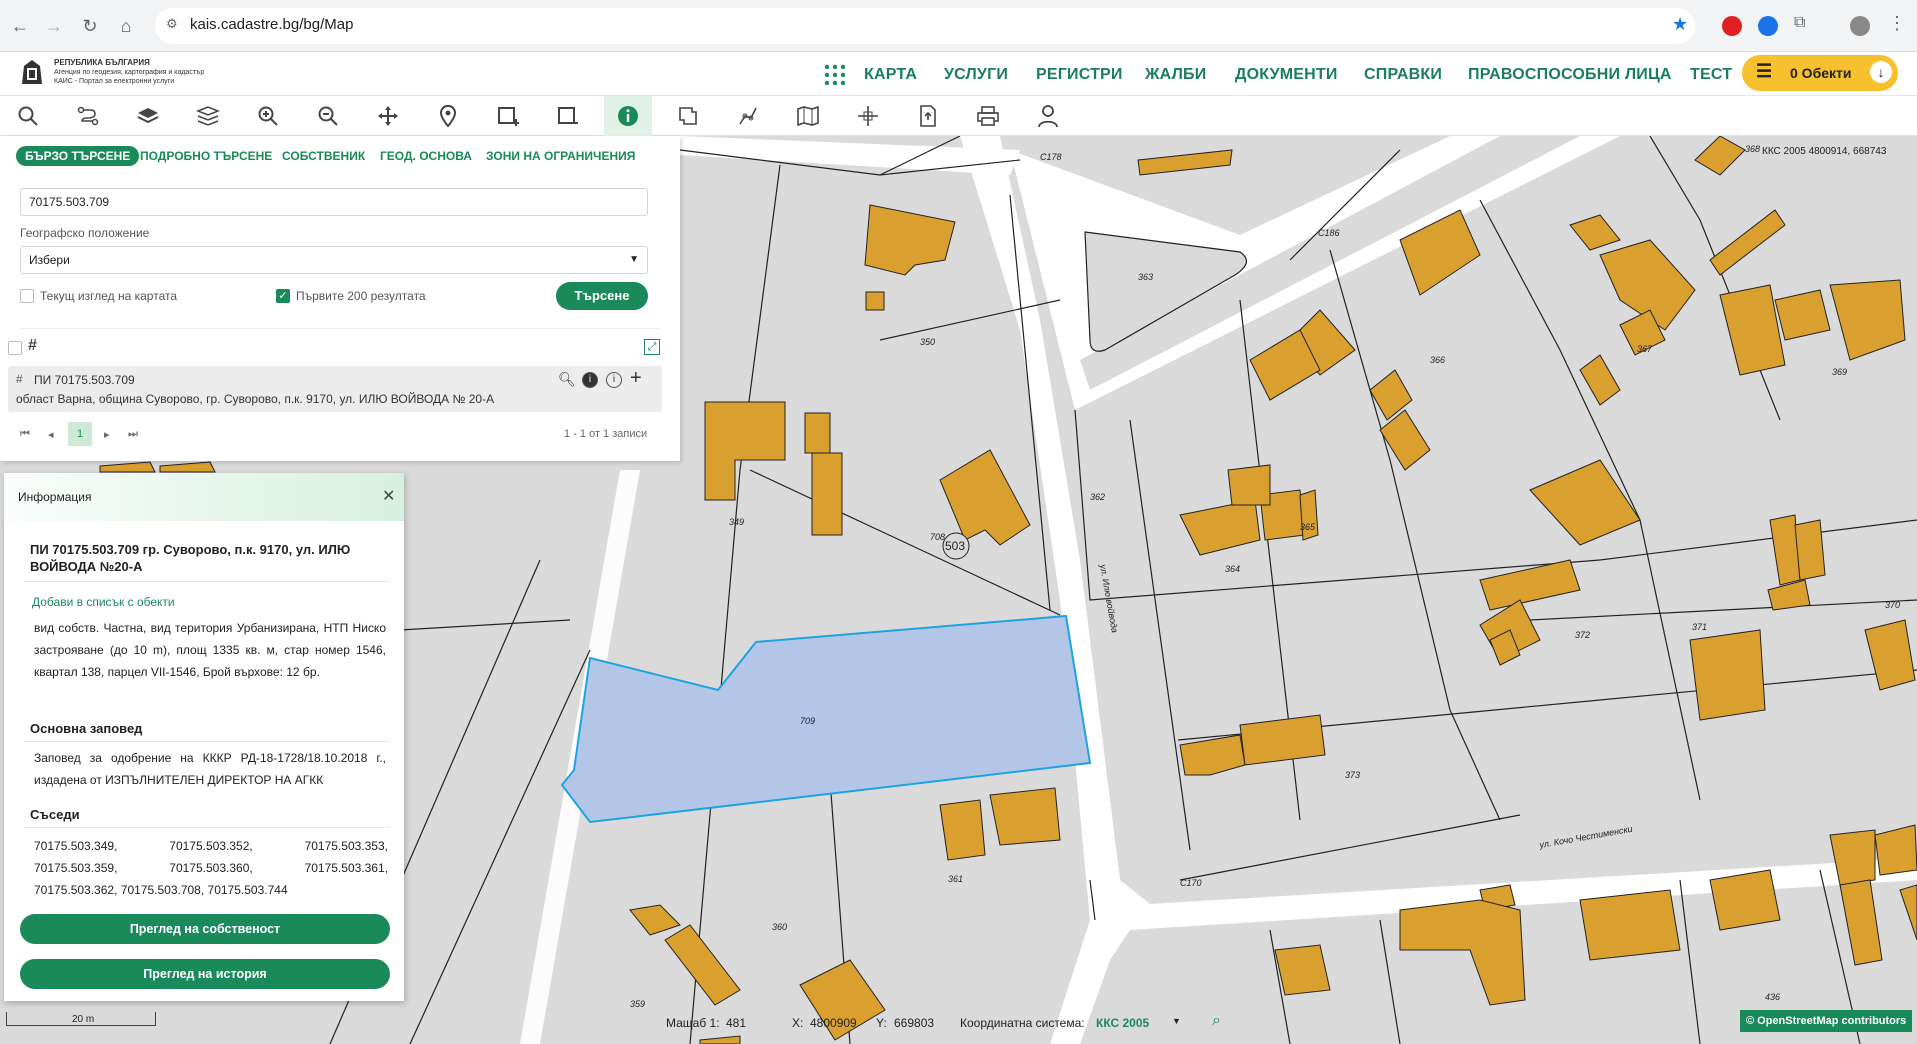 The height and width of the screenshot is (1044, 1917). Describe the element at coordinates (90, 26) in the screenshot. I see `reload-icon: ↻` at that location.